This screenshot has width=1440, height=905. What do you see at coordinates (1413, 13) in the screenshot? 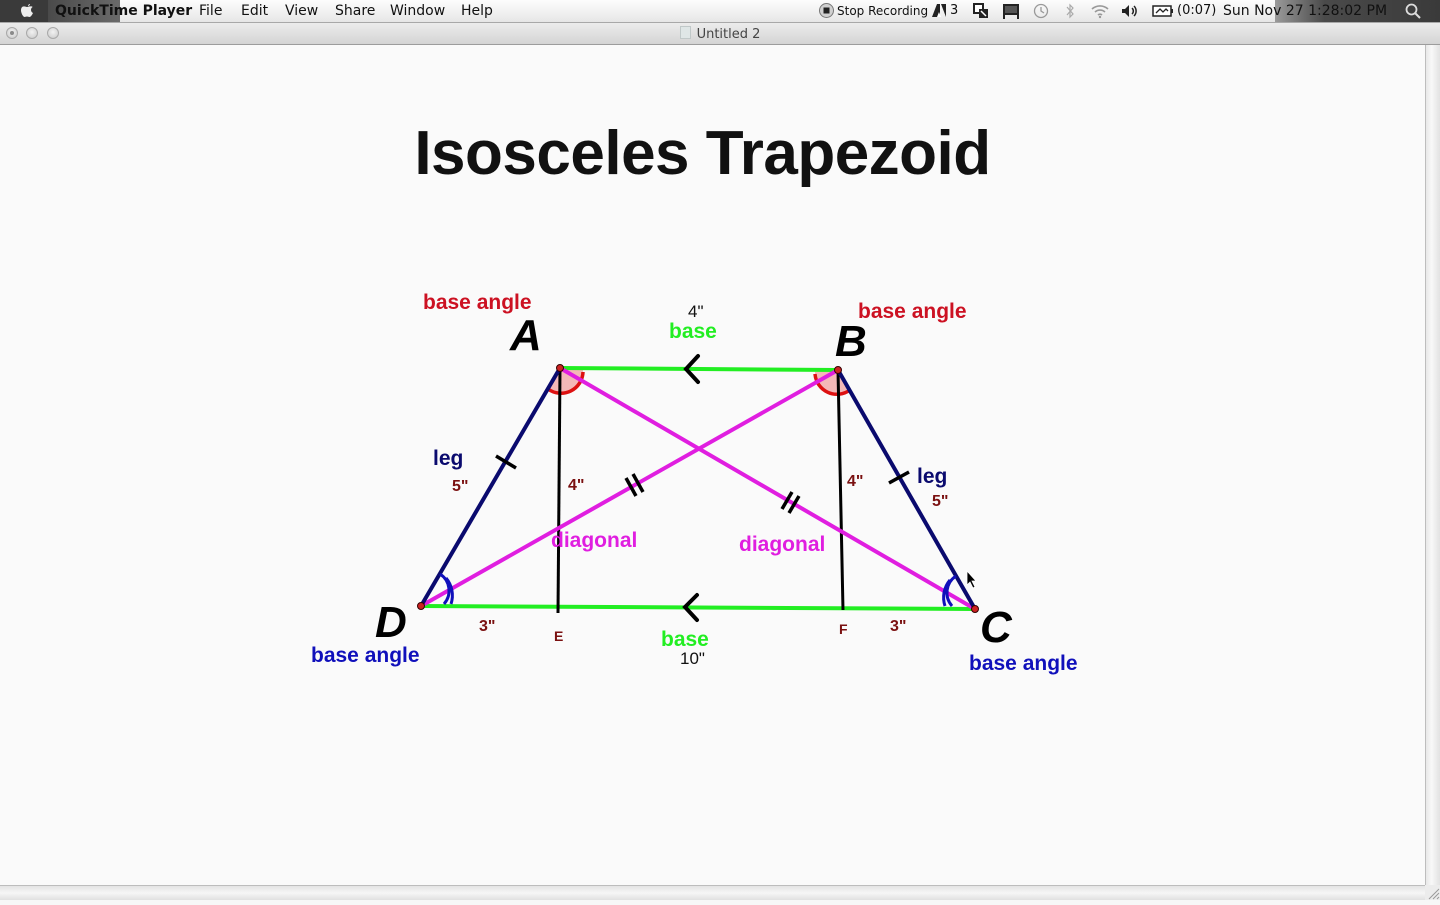
I see `spotlight-icon` at bounding box center [1413, 13].